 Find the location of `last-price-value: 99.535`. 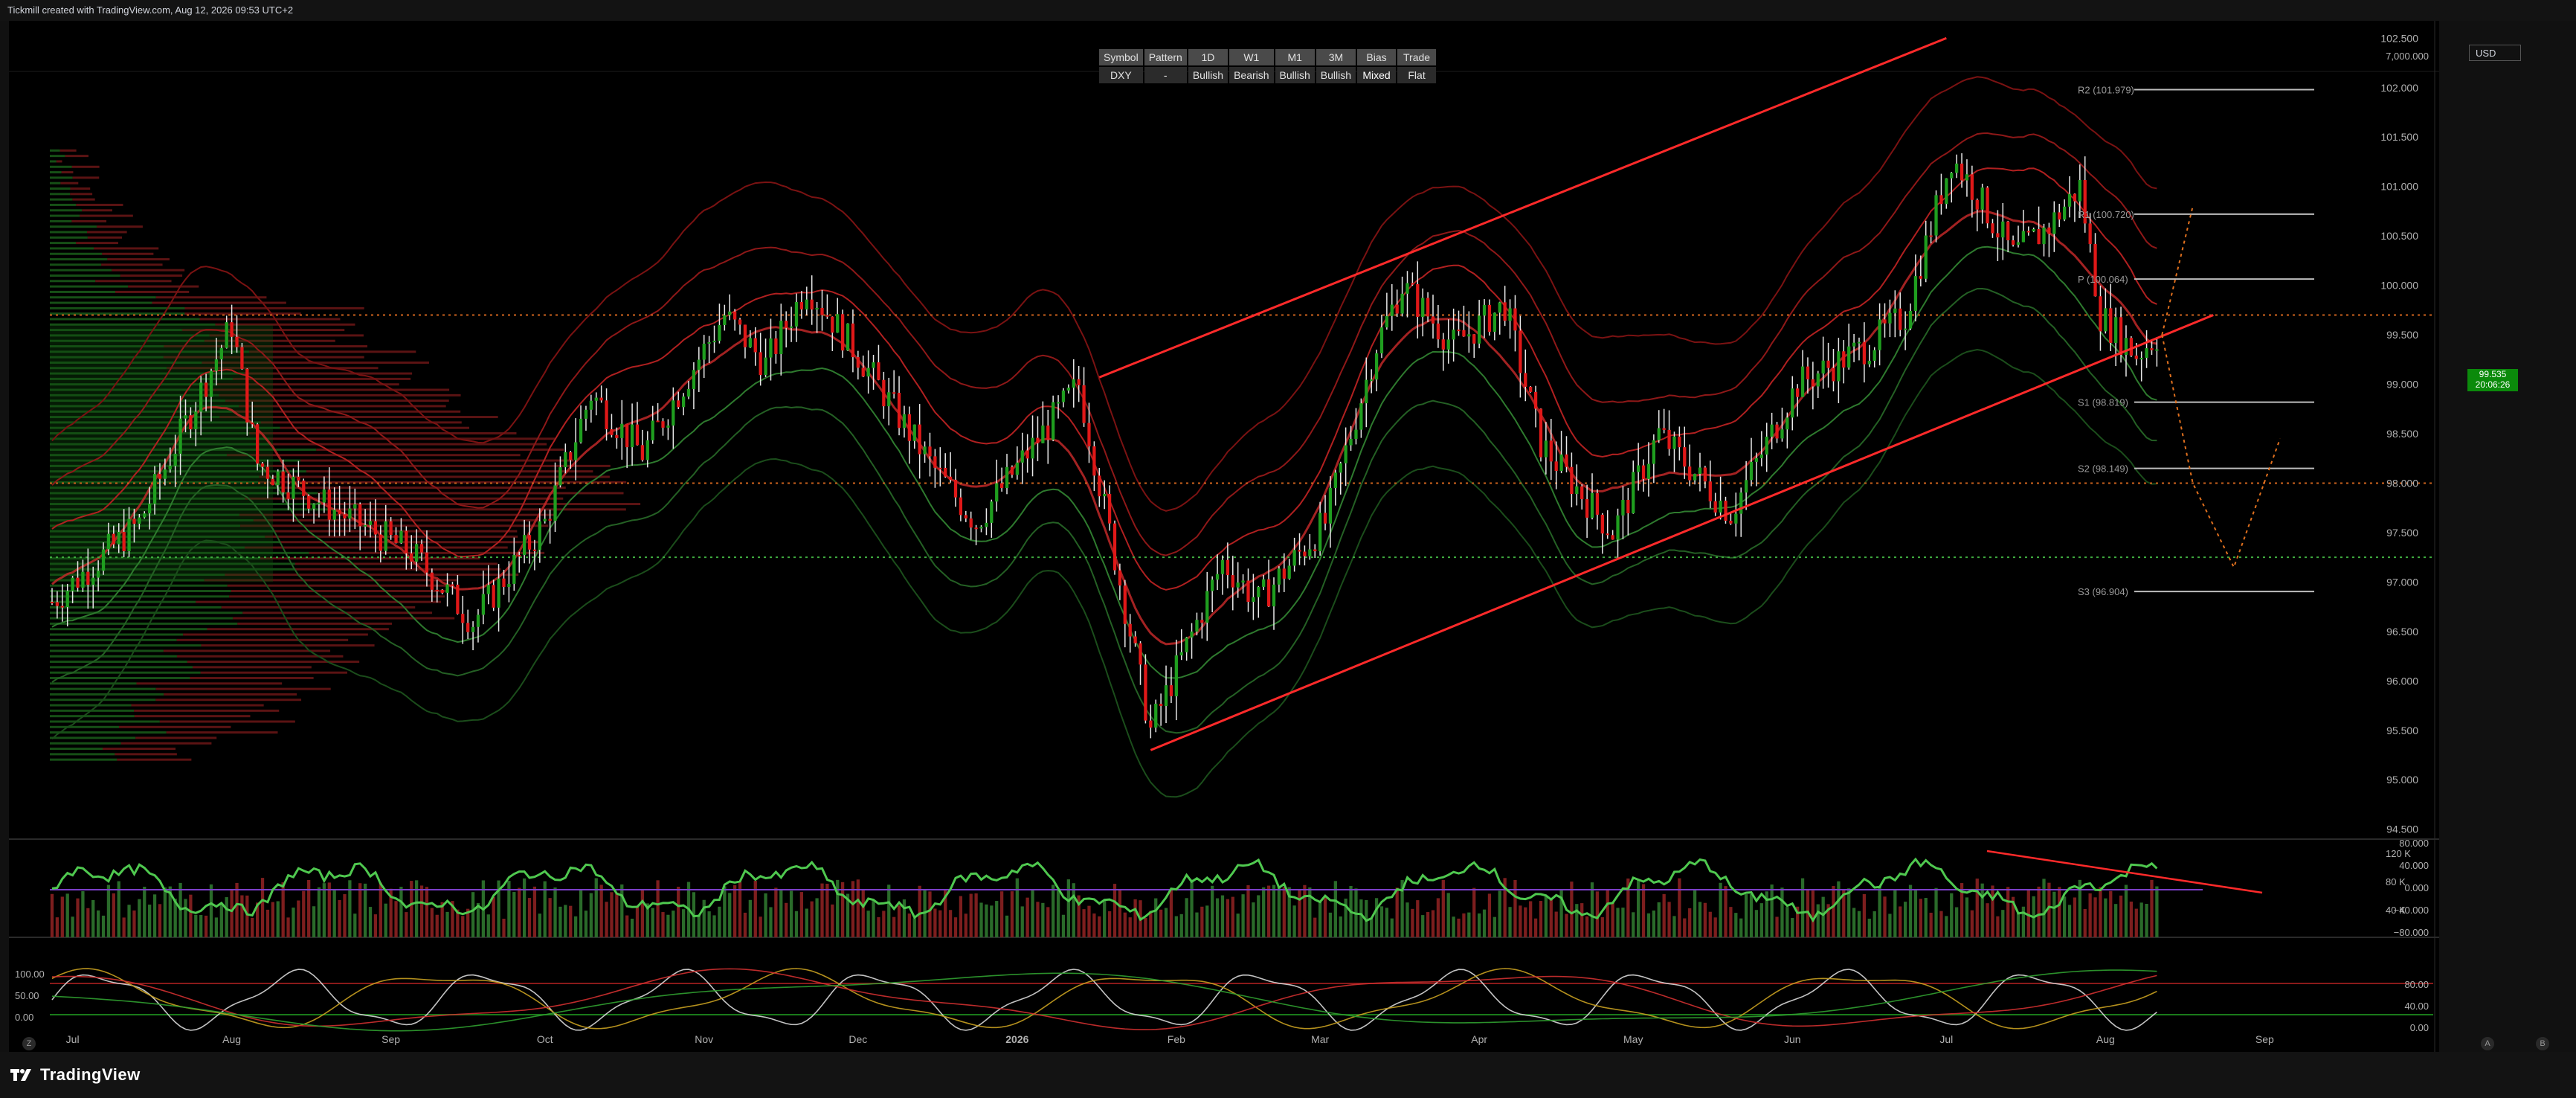

last-price-value: 99.535 is located at coordinates (2493, 374).